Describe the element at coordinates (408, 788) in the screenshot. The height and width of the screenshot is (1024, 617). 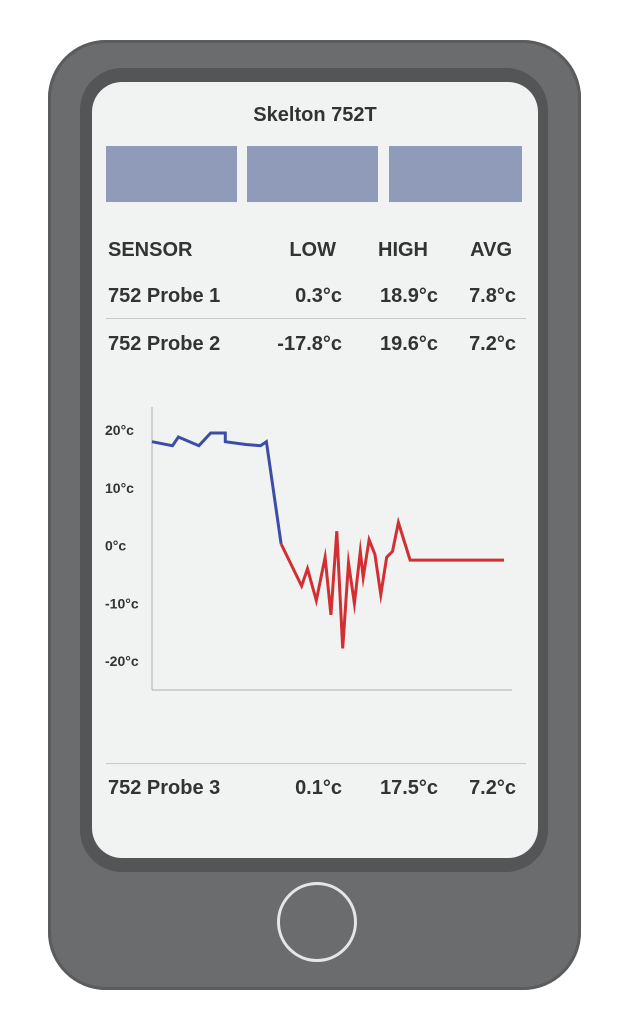
I see `high-value: 17.5°c` at that location.